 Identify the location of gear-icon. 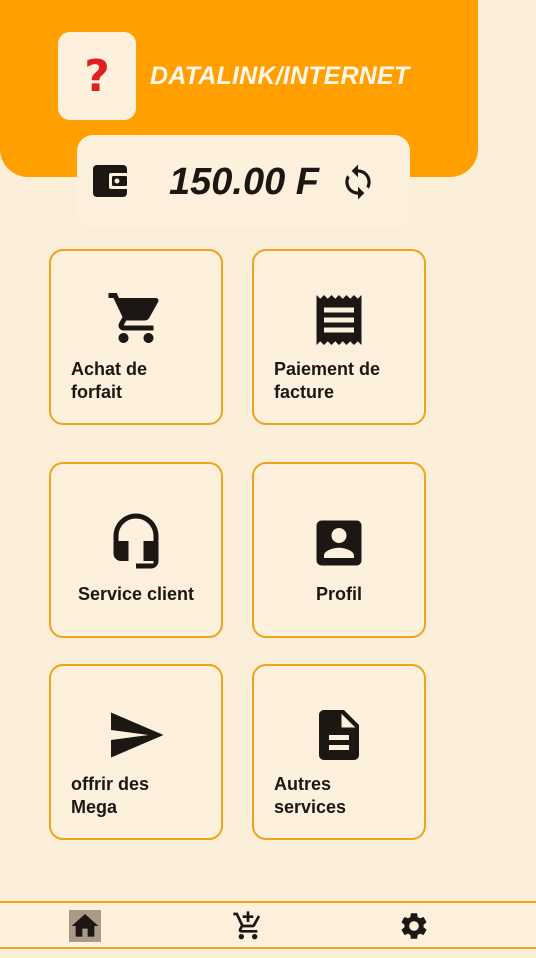
(414, 926).